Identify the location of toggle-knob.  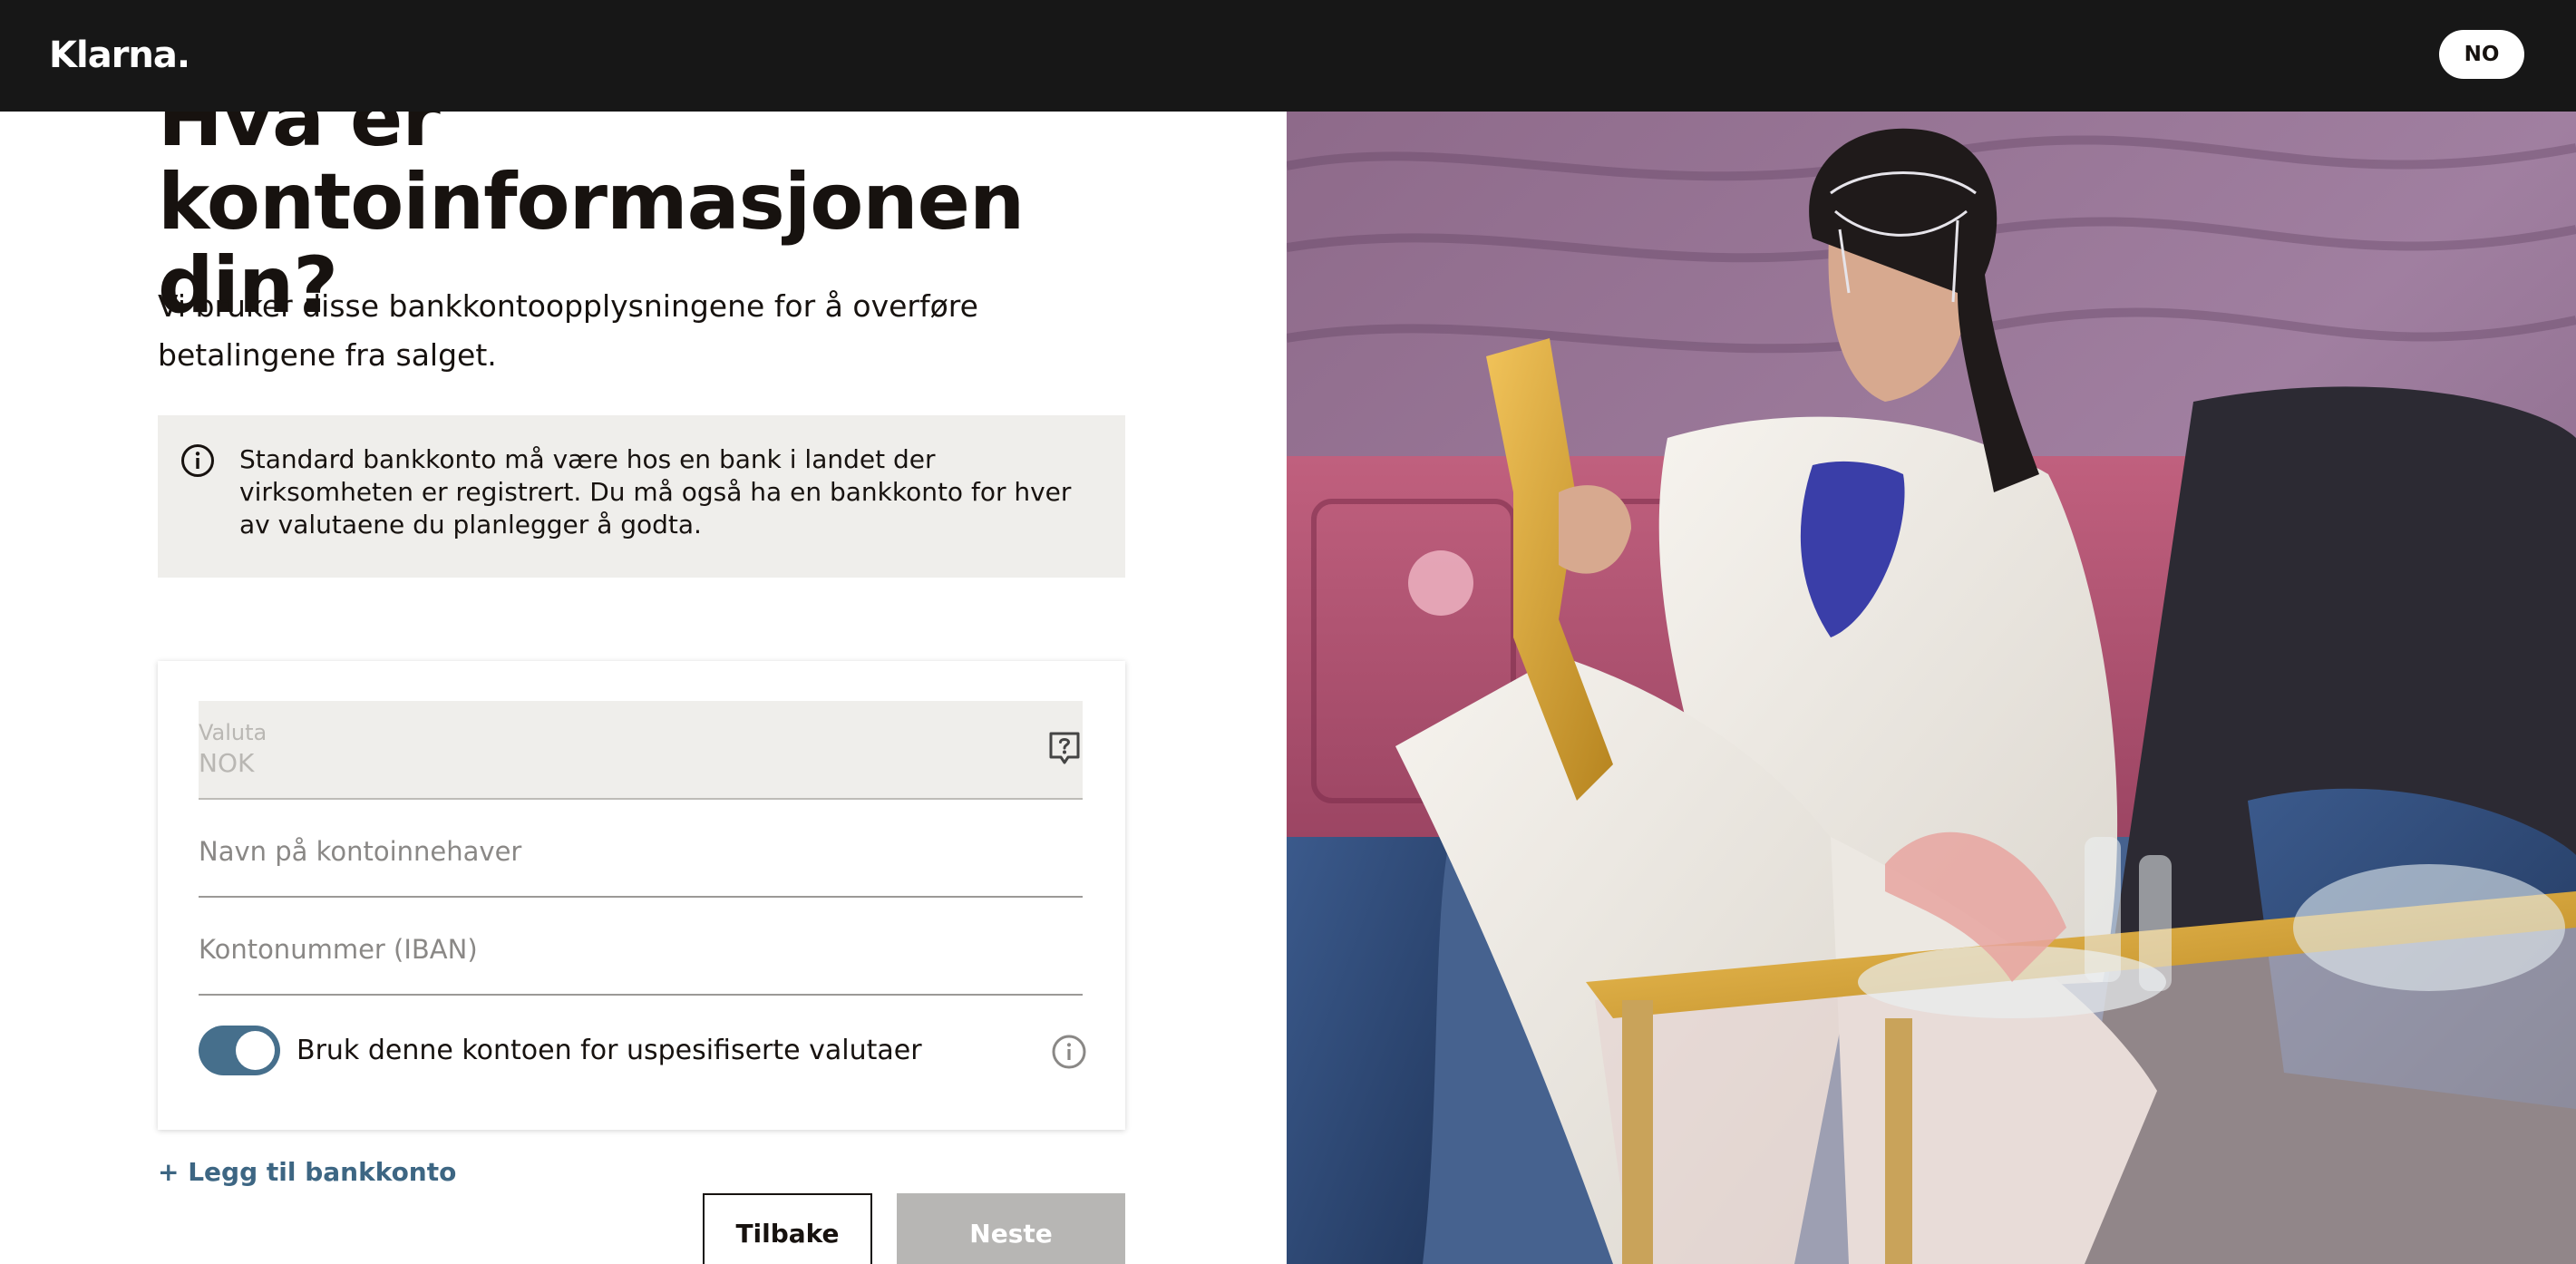
(256, 1050).